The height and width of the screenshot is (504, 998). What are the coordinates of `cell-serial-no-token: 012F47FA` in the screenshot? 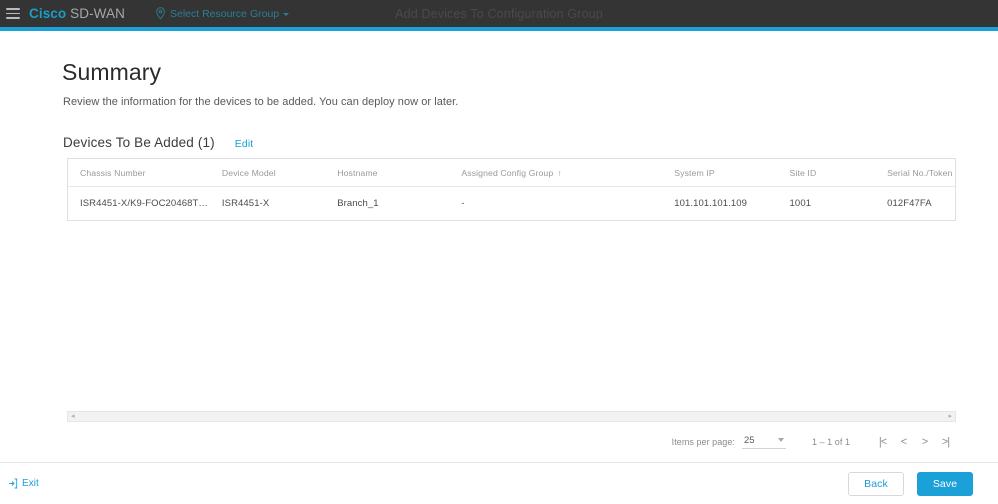 It's located at (909, 203).